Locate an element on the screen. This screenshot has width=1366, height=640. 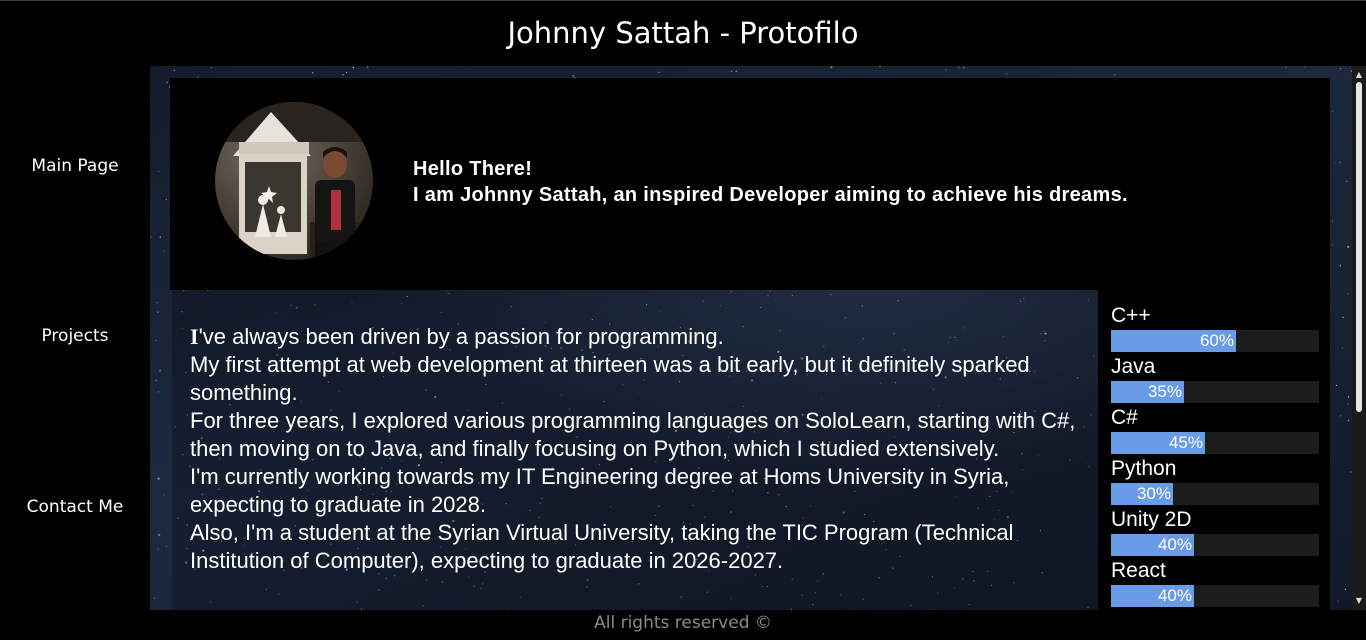
page-title: Johnny Sattah - Protofilo is located at coordinates (683, 33).